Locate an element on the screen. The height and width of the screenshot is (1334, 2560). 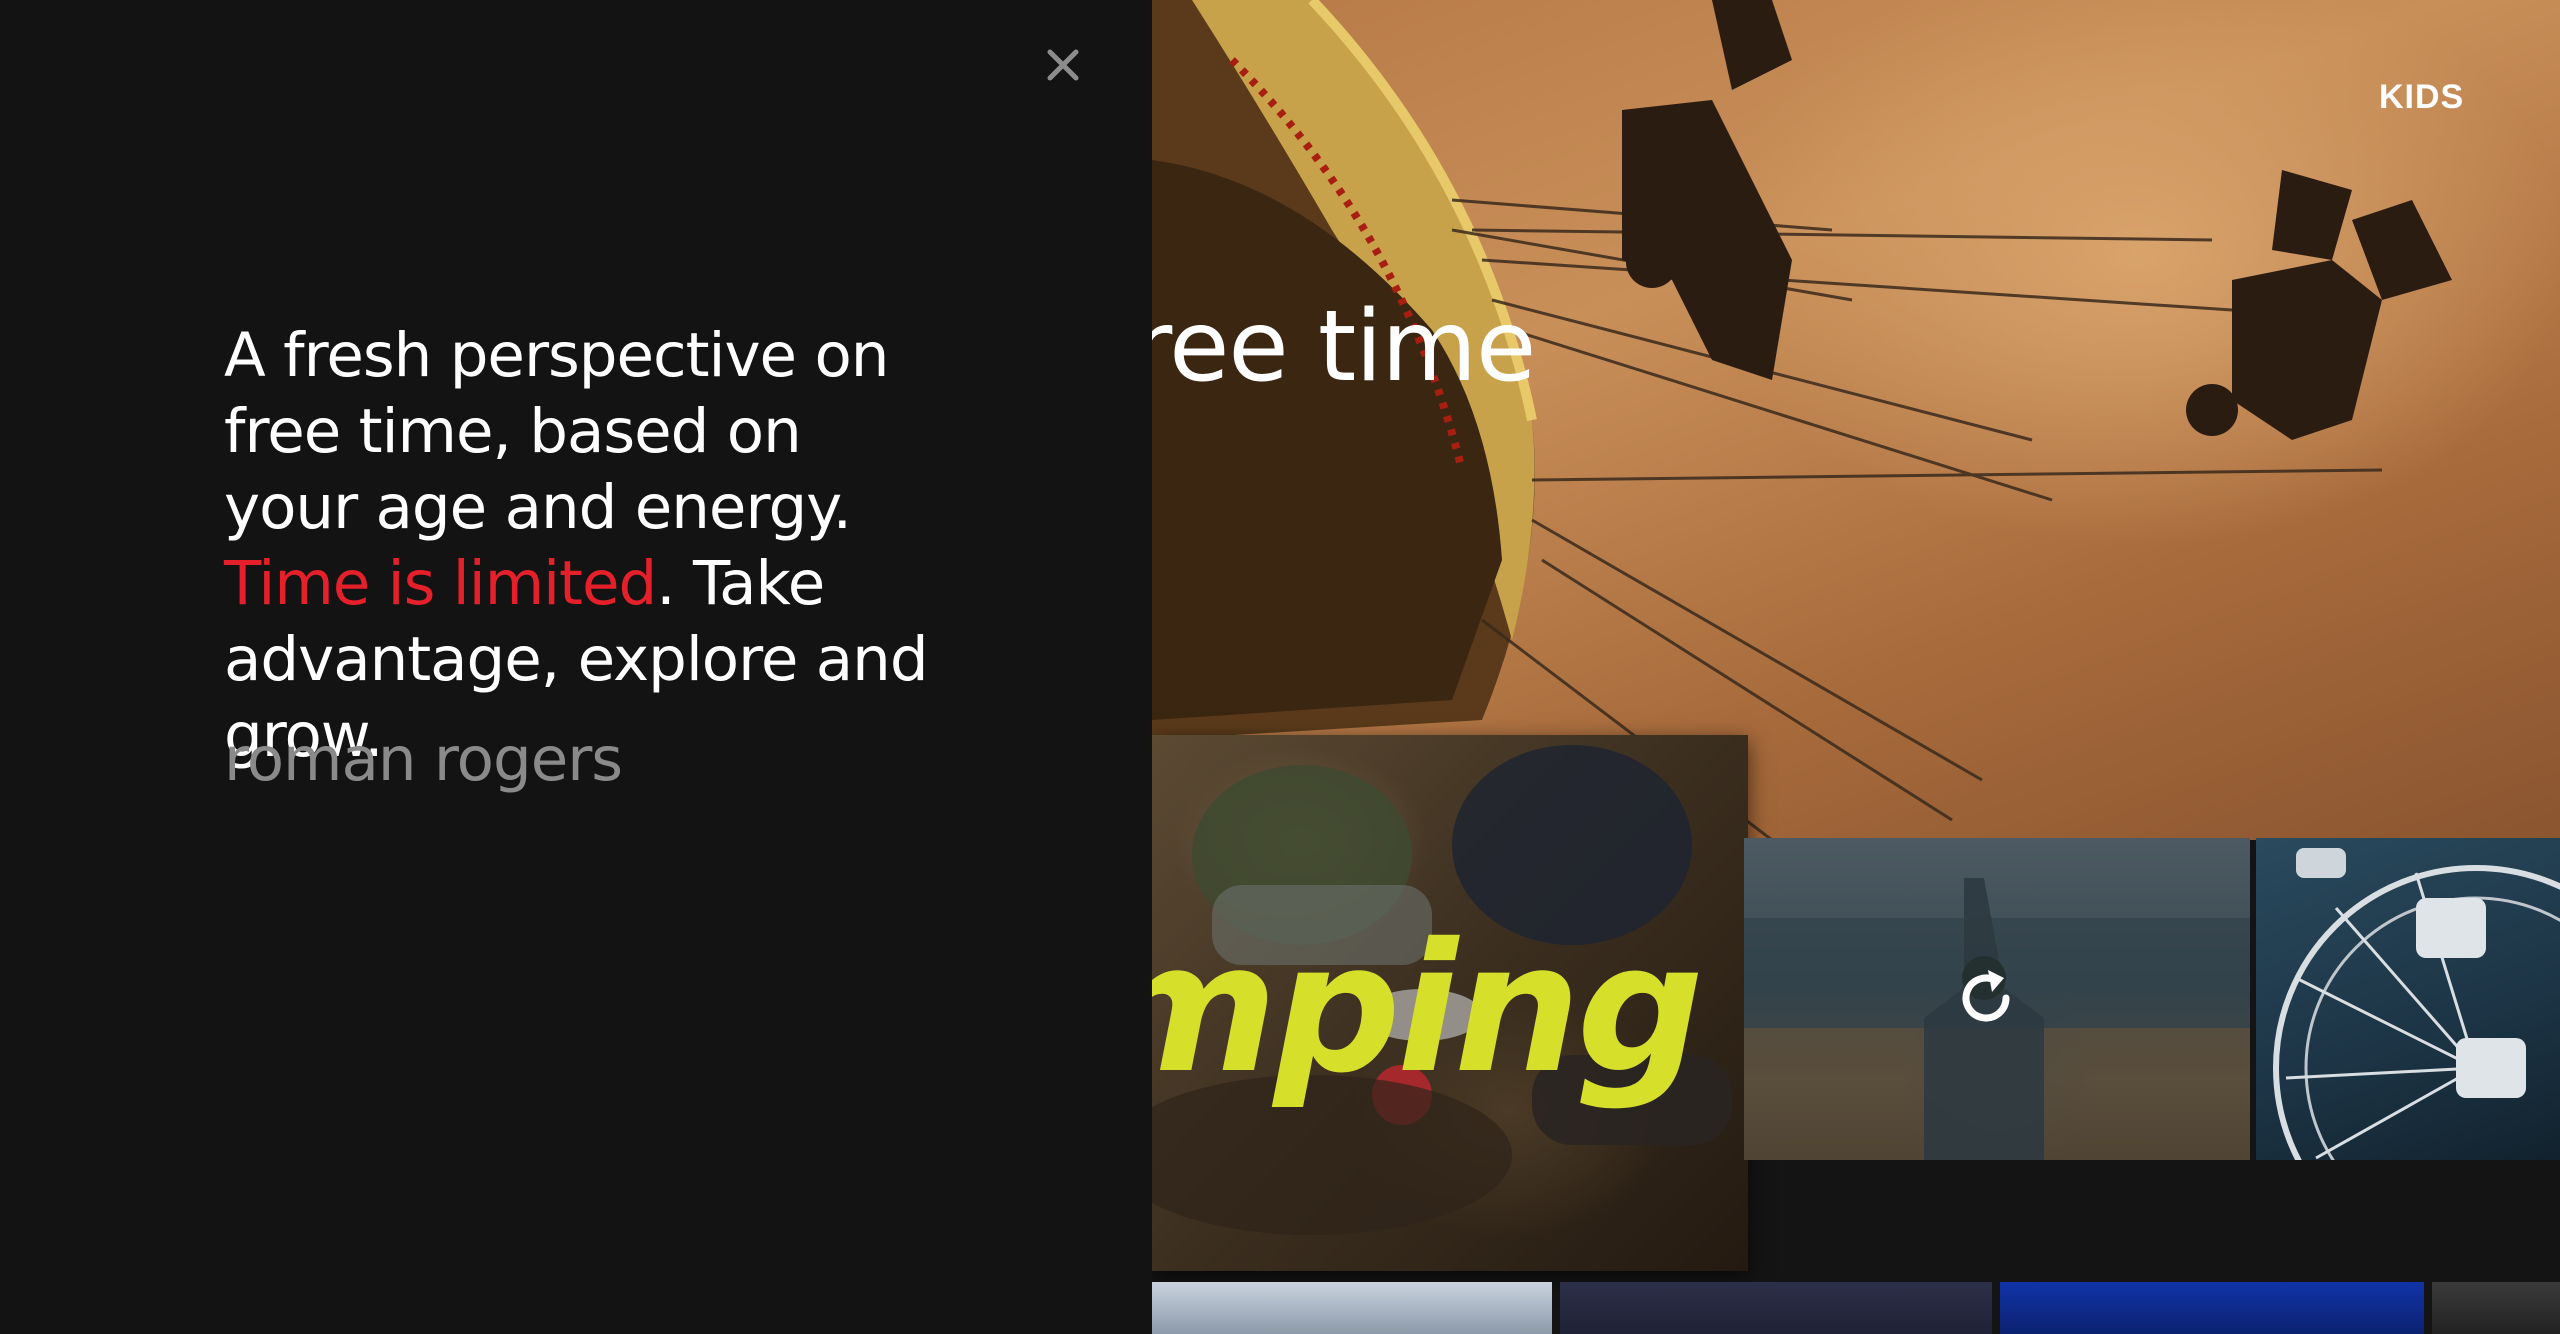
yoga-tile is located at coordinates (1997, 999).